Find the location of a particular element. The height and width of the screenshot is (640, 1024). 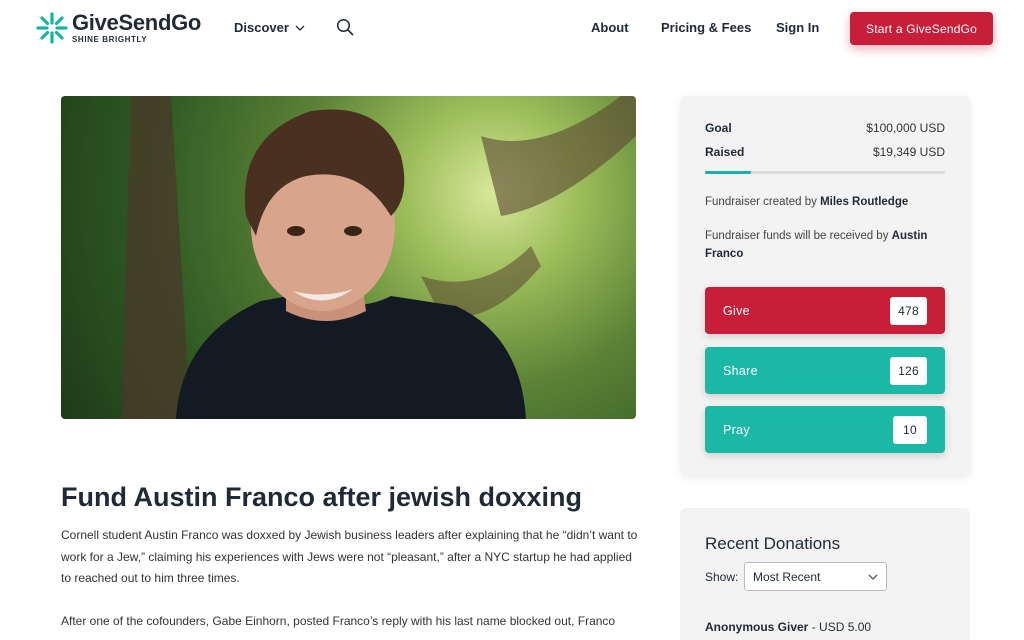

goal-value: $100,000 USD is located at coordinates (905, 128).